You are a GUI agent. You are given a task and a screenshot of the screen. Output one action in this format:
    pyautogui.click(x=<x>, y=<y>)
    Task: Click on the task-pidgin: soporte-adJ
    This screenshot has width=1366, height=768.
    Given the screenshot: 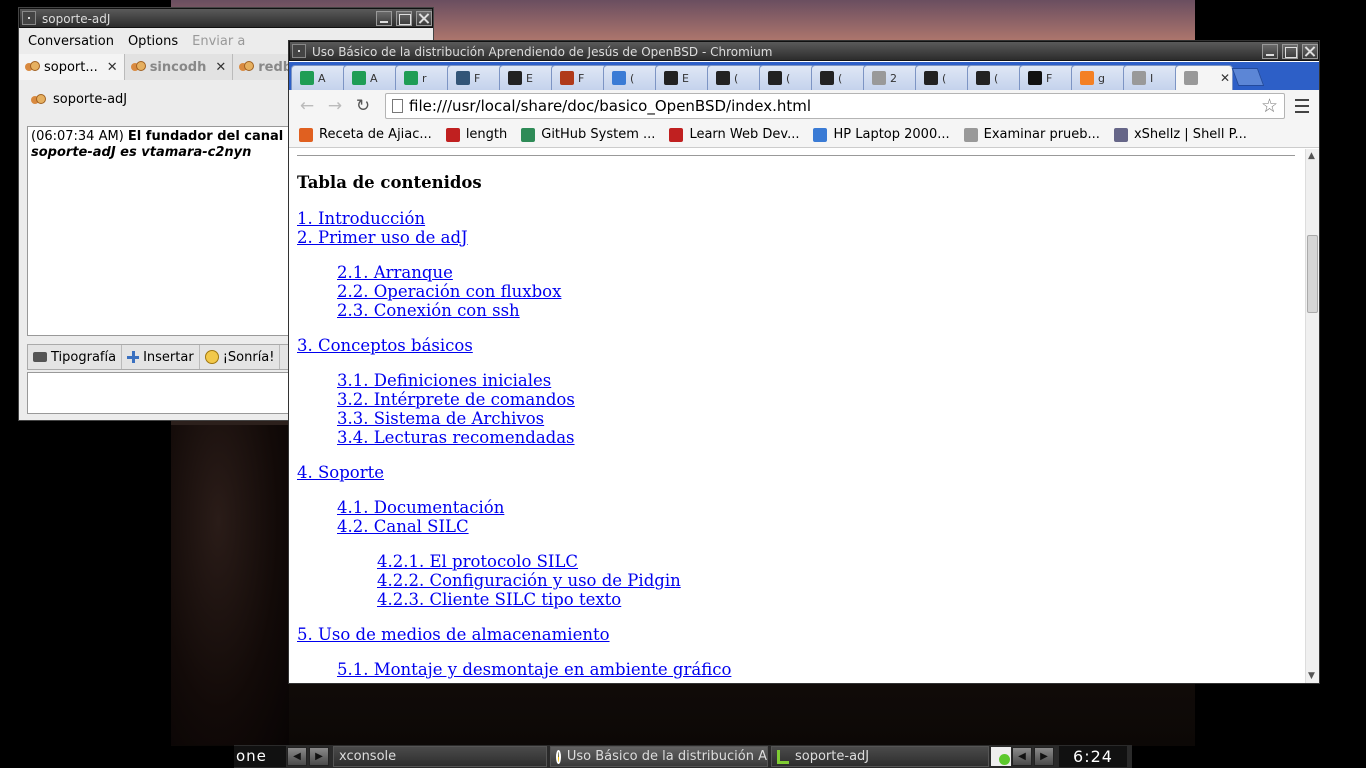 What is the action you would take?
    pyautogui.click(x=880, y=756)
    